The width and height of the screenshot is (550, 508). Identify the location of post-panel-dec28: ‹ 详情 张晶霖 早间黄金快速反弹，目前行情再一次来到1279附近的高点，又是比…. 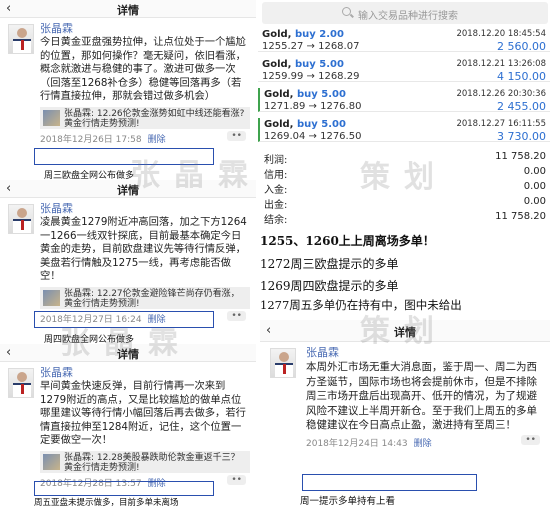
(128, 419).